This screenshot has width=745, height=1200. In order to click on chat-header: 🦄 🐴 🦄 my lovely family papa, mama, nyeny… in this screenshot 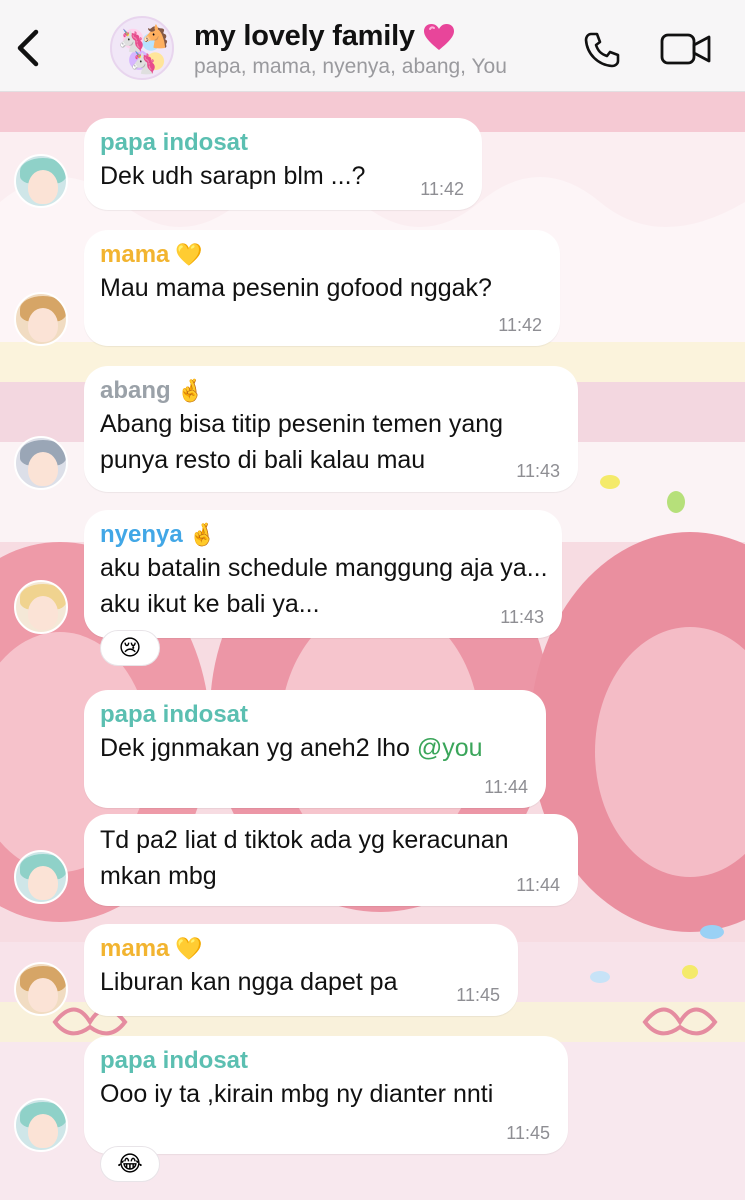, I will do `click(372, 46)`.